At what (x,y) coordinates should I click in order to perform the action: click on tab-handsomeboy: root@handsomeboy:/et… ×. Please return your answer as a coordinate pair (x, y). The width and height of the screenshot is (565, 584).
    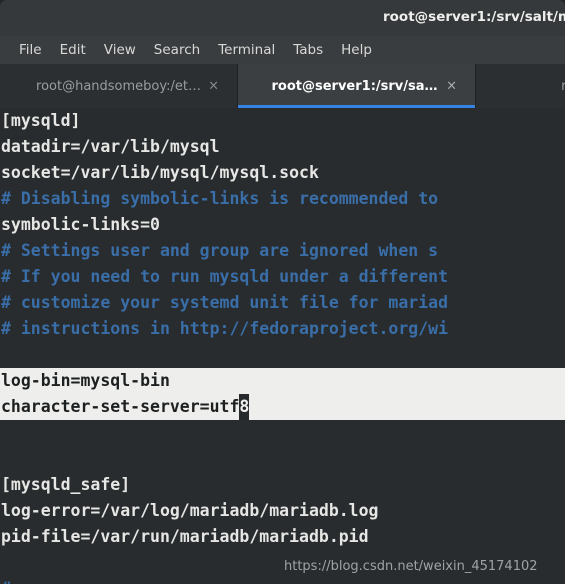
    Looking at the image, I should click on (119, 86).